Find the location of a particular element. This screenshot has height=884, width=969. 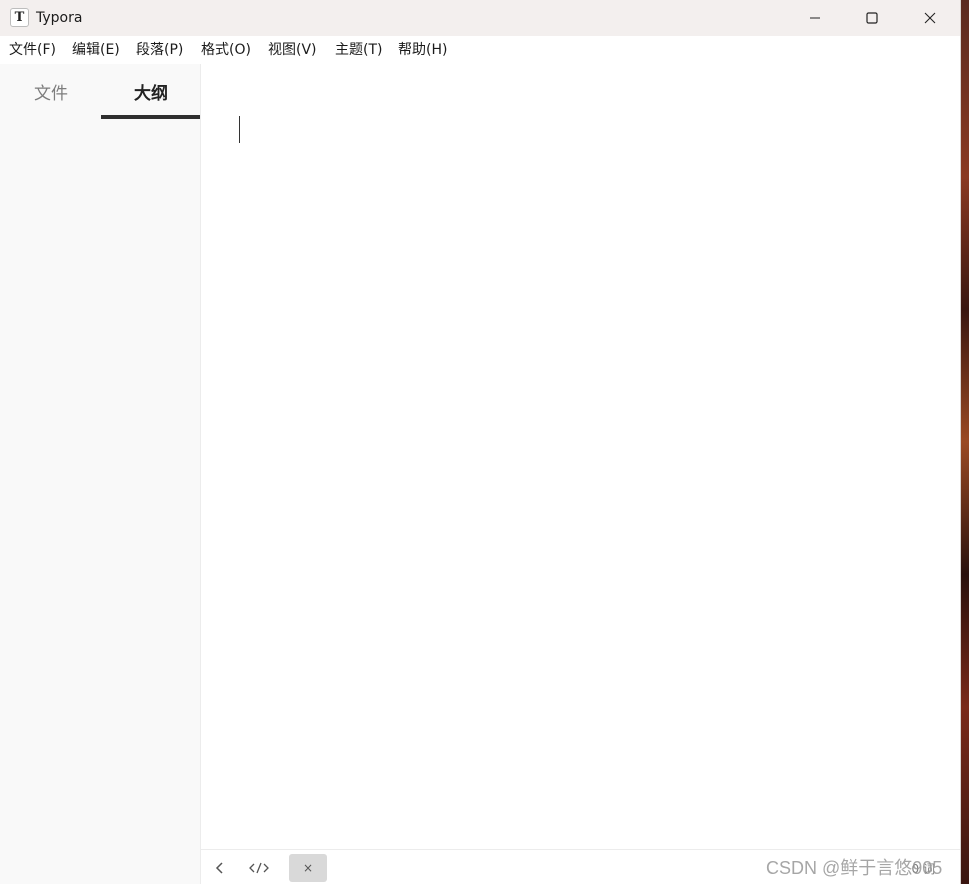

close-button: × is located at coordinates (308, 868).